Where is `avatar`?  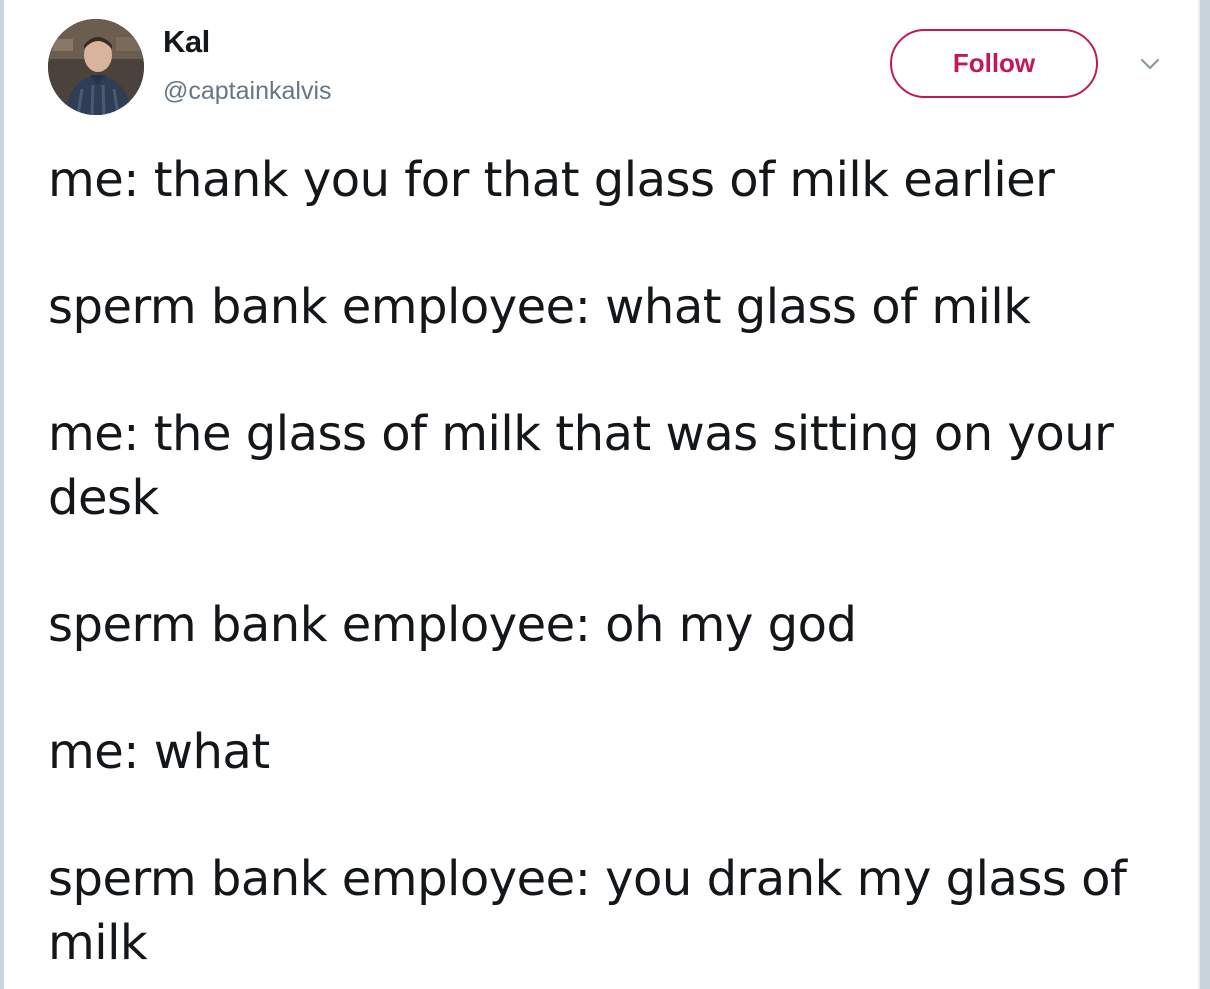
avatar is located at coordinates (96, 67).